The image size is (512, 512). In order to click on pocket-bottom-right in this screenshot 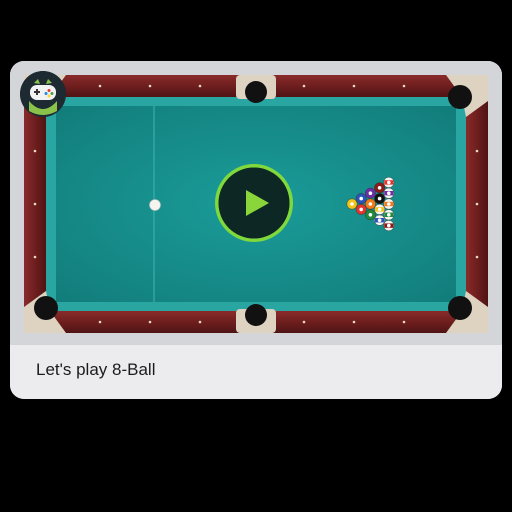, I will do `click(460, 308)`.